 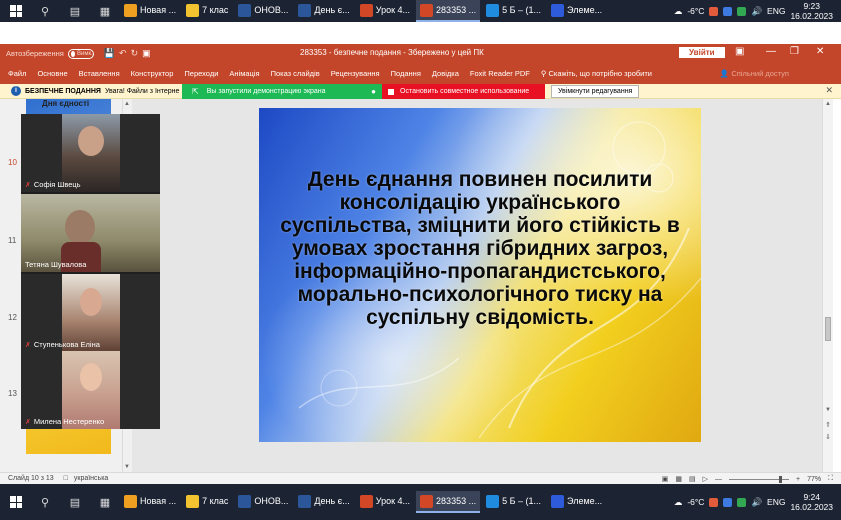 I want to click on maximize-icon: ❐, so click(x=794, y=51).